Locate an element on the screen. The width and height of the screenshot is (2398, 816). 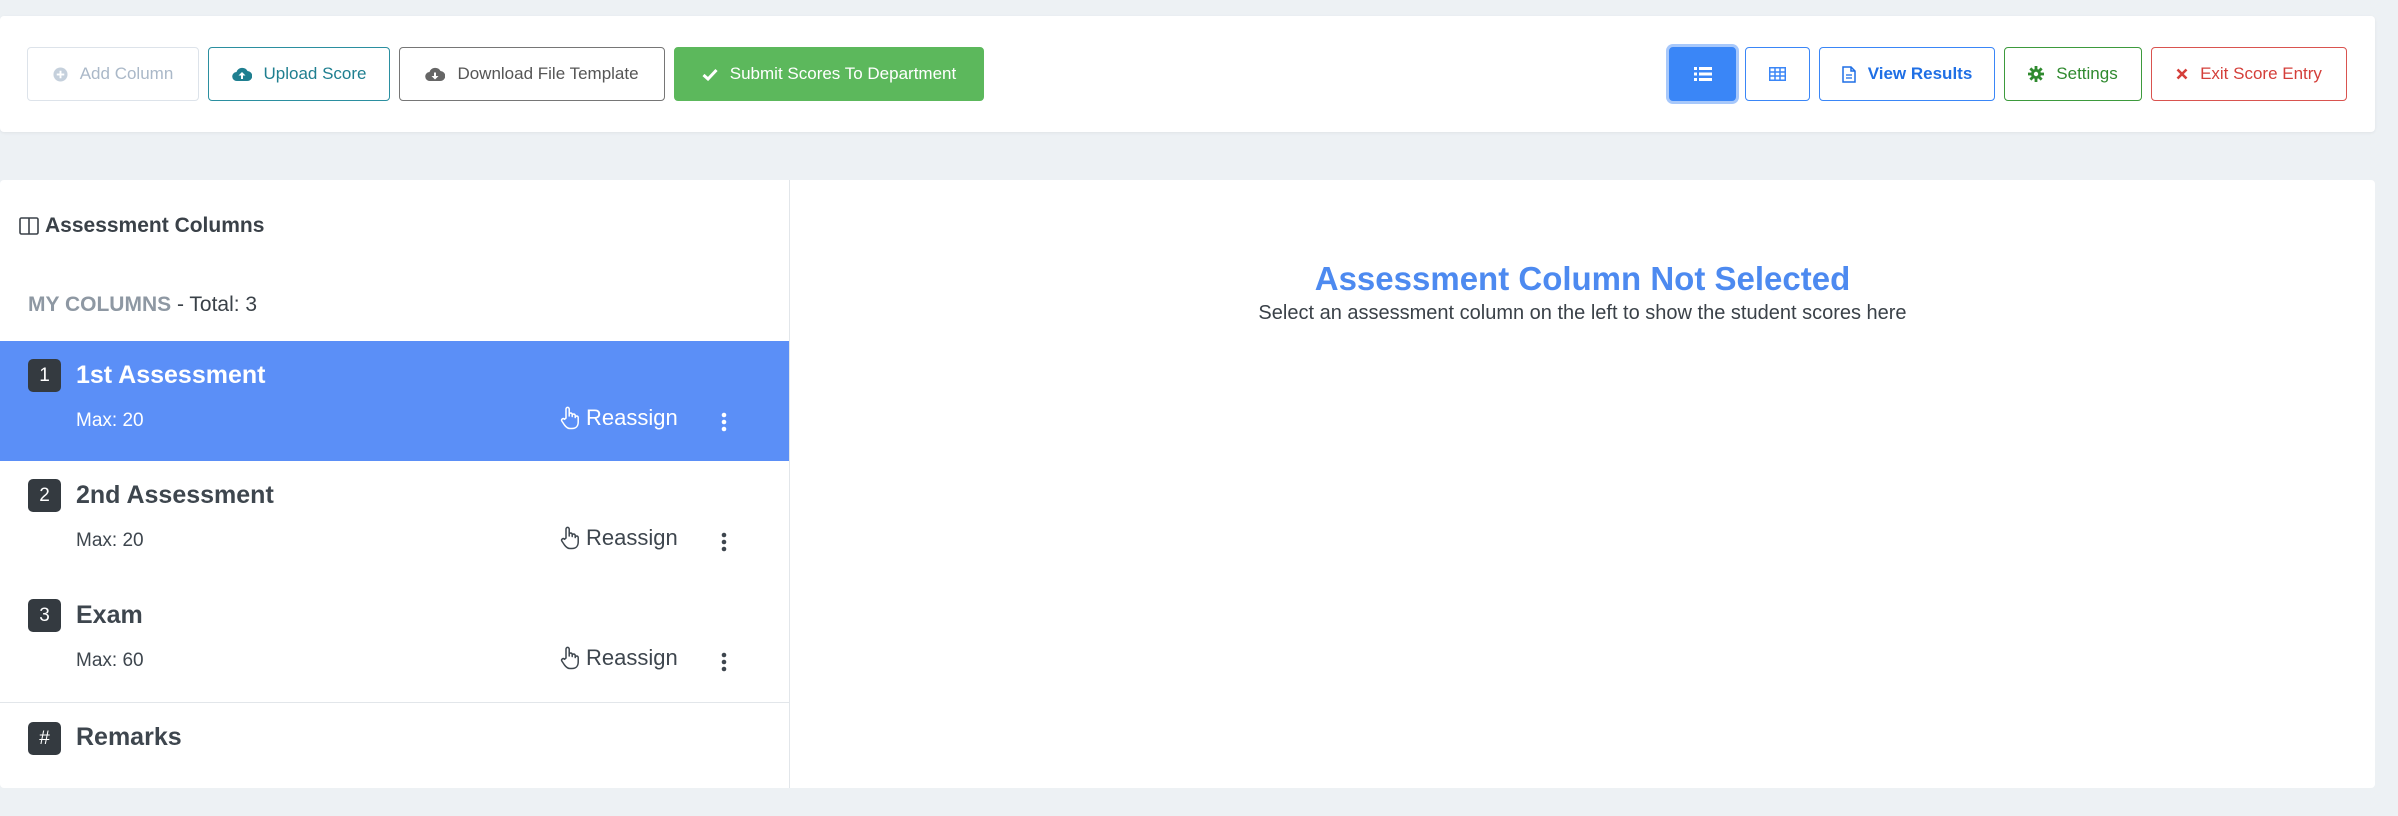
column-title: 1st Assessment is located at coordinates (171, 375).